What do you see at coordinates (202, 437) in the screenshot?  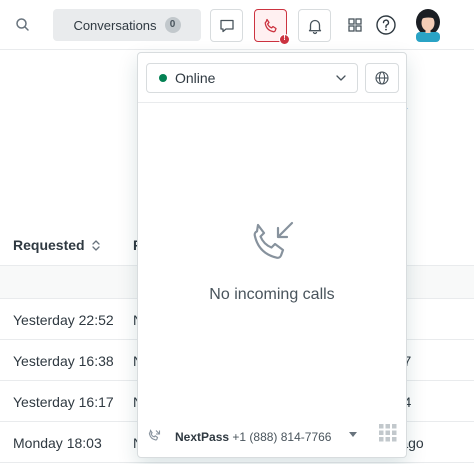 I see `phone-line-name: NextPass` at bounding box center [202, 437].